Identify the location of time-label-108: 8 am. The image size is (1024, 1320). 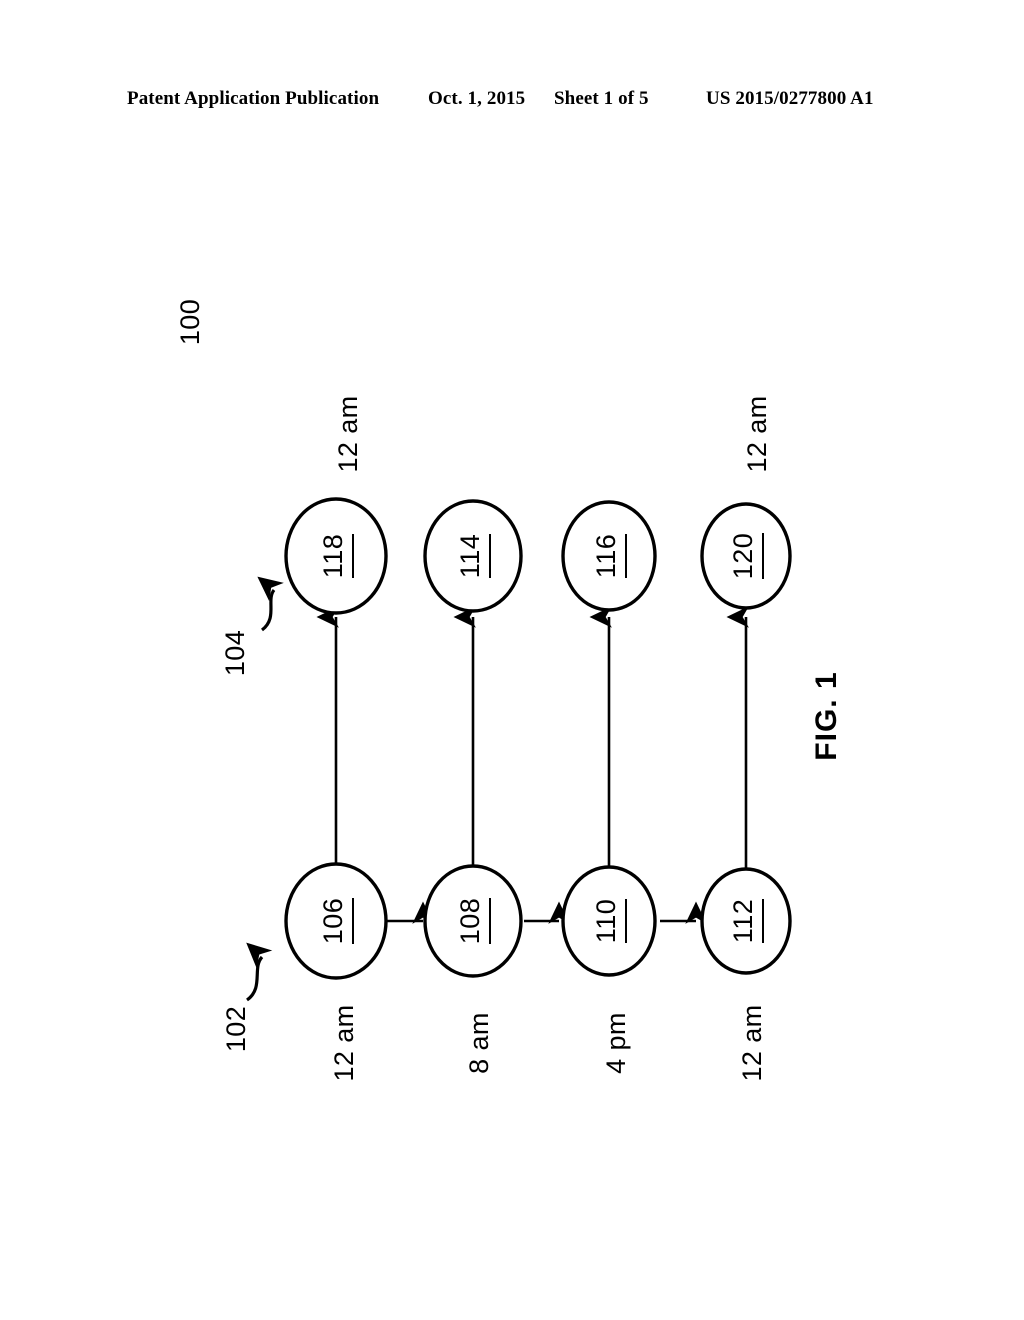
(478, 1043).